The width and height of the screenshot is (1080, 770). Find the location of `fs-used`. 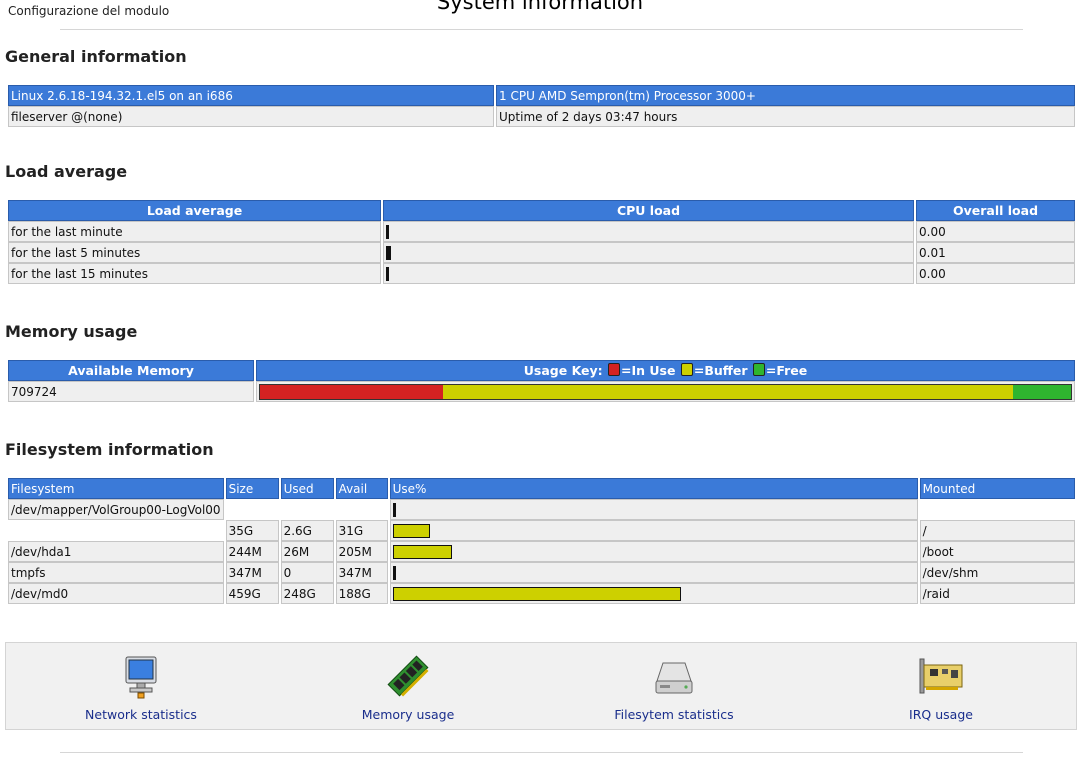

fs-used is located at coordinates (307, 509).